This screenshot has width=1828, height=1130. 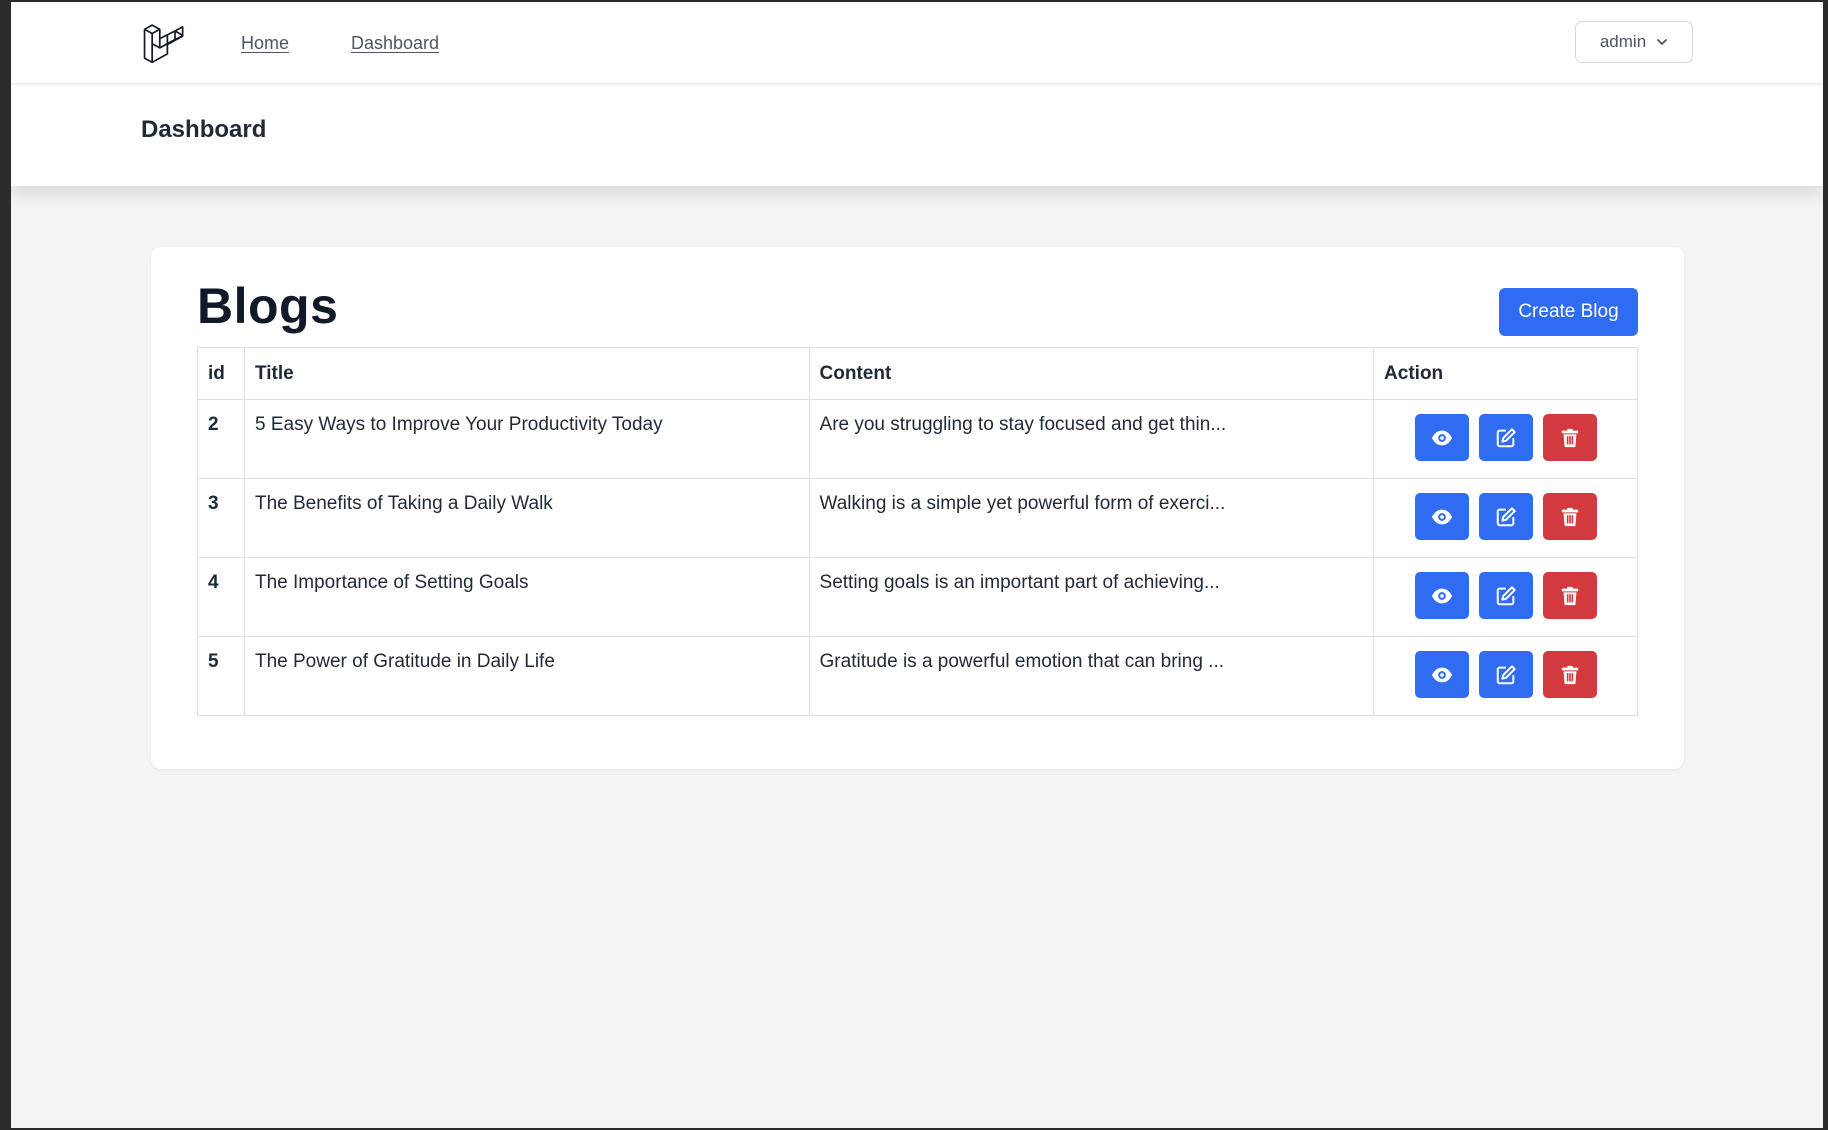 I want to click on top-navigation: Home Dashboard admin, so click(x=917, y=43).